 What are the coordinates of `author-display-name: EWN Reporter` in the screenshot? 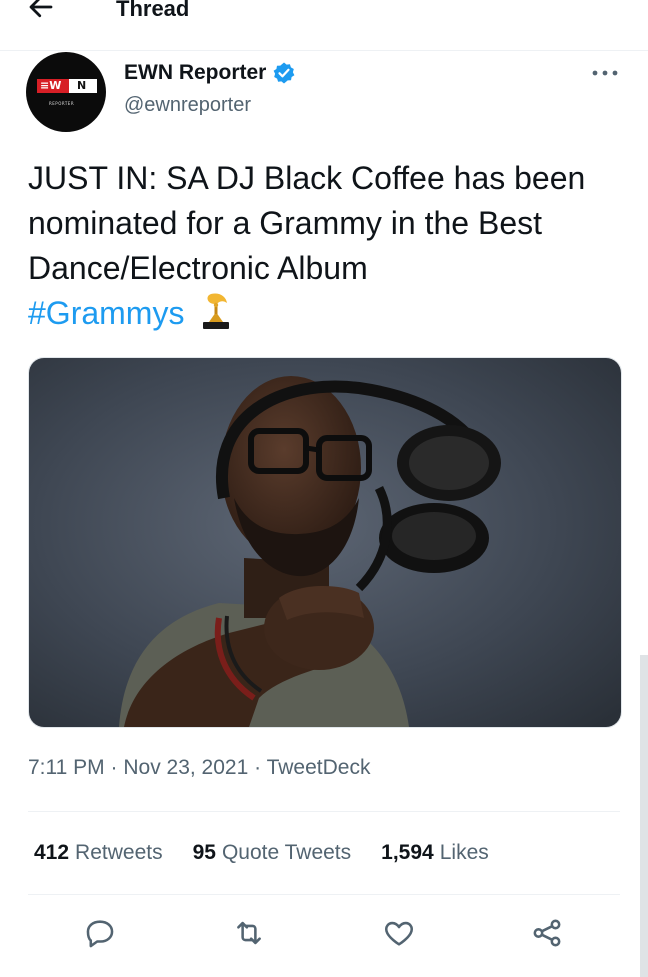 It's located at (195, 73).